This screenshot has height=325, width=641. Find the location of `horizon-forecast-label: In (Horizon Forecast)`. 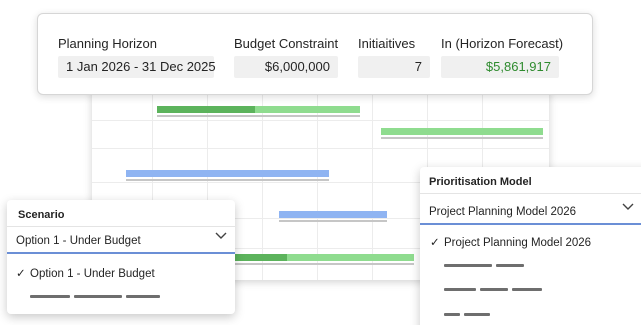

horizon-forecast-label: In (Horizon Forecast) is located at coordinates (502, 43).